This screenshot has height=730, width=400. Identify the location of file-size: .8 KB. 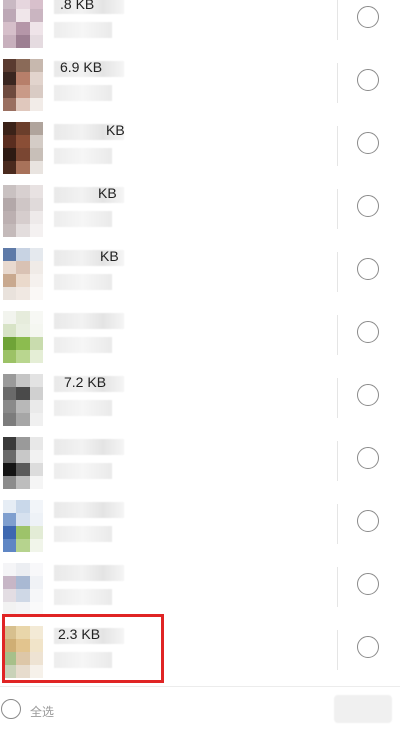
(77, 6).